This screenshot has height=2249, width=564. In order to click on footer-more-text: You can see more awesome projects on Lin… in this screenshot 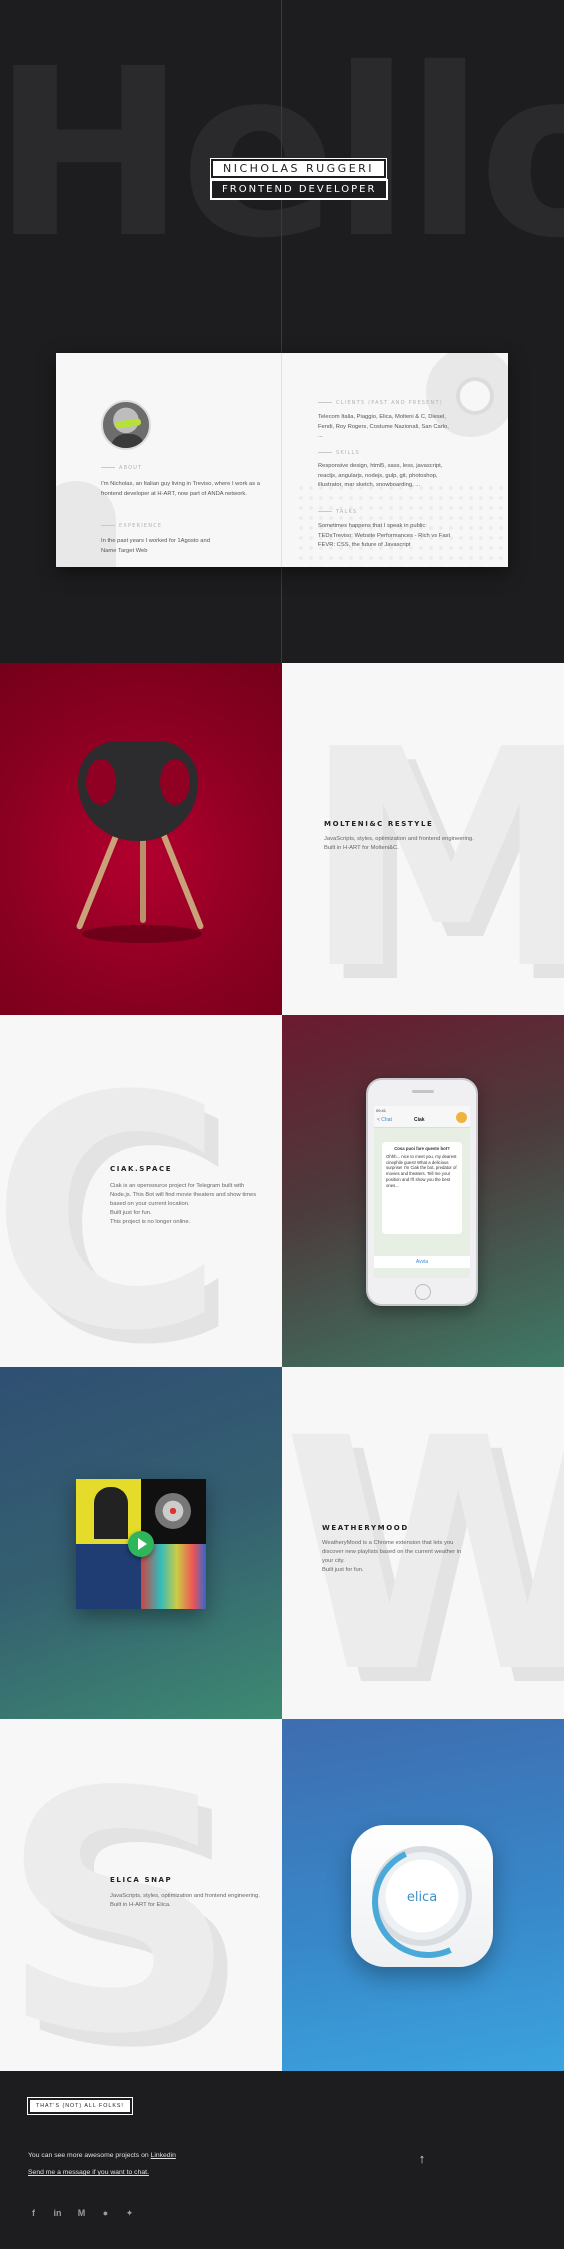, I will do `click(102, 2155)`.